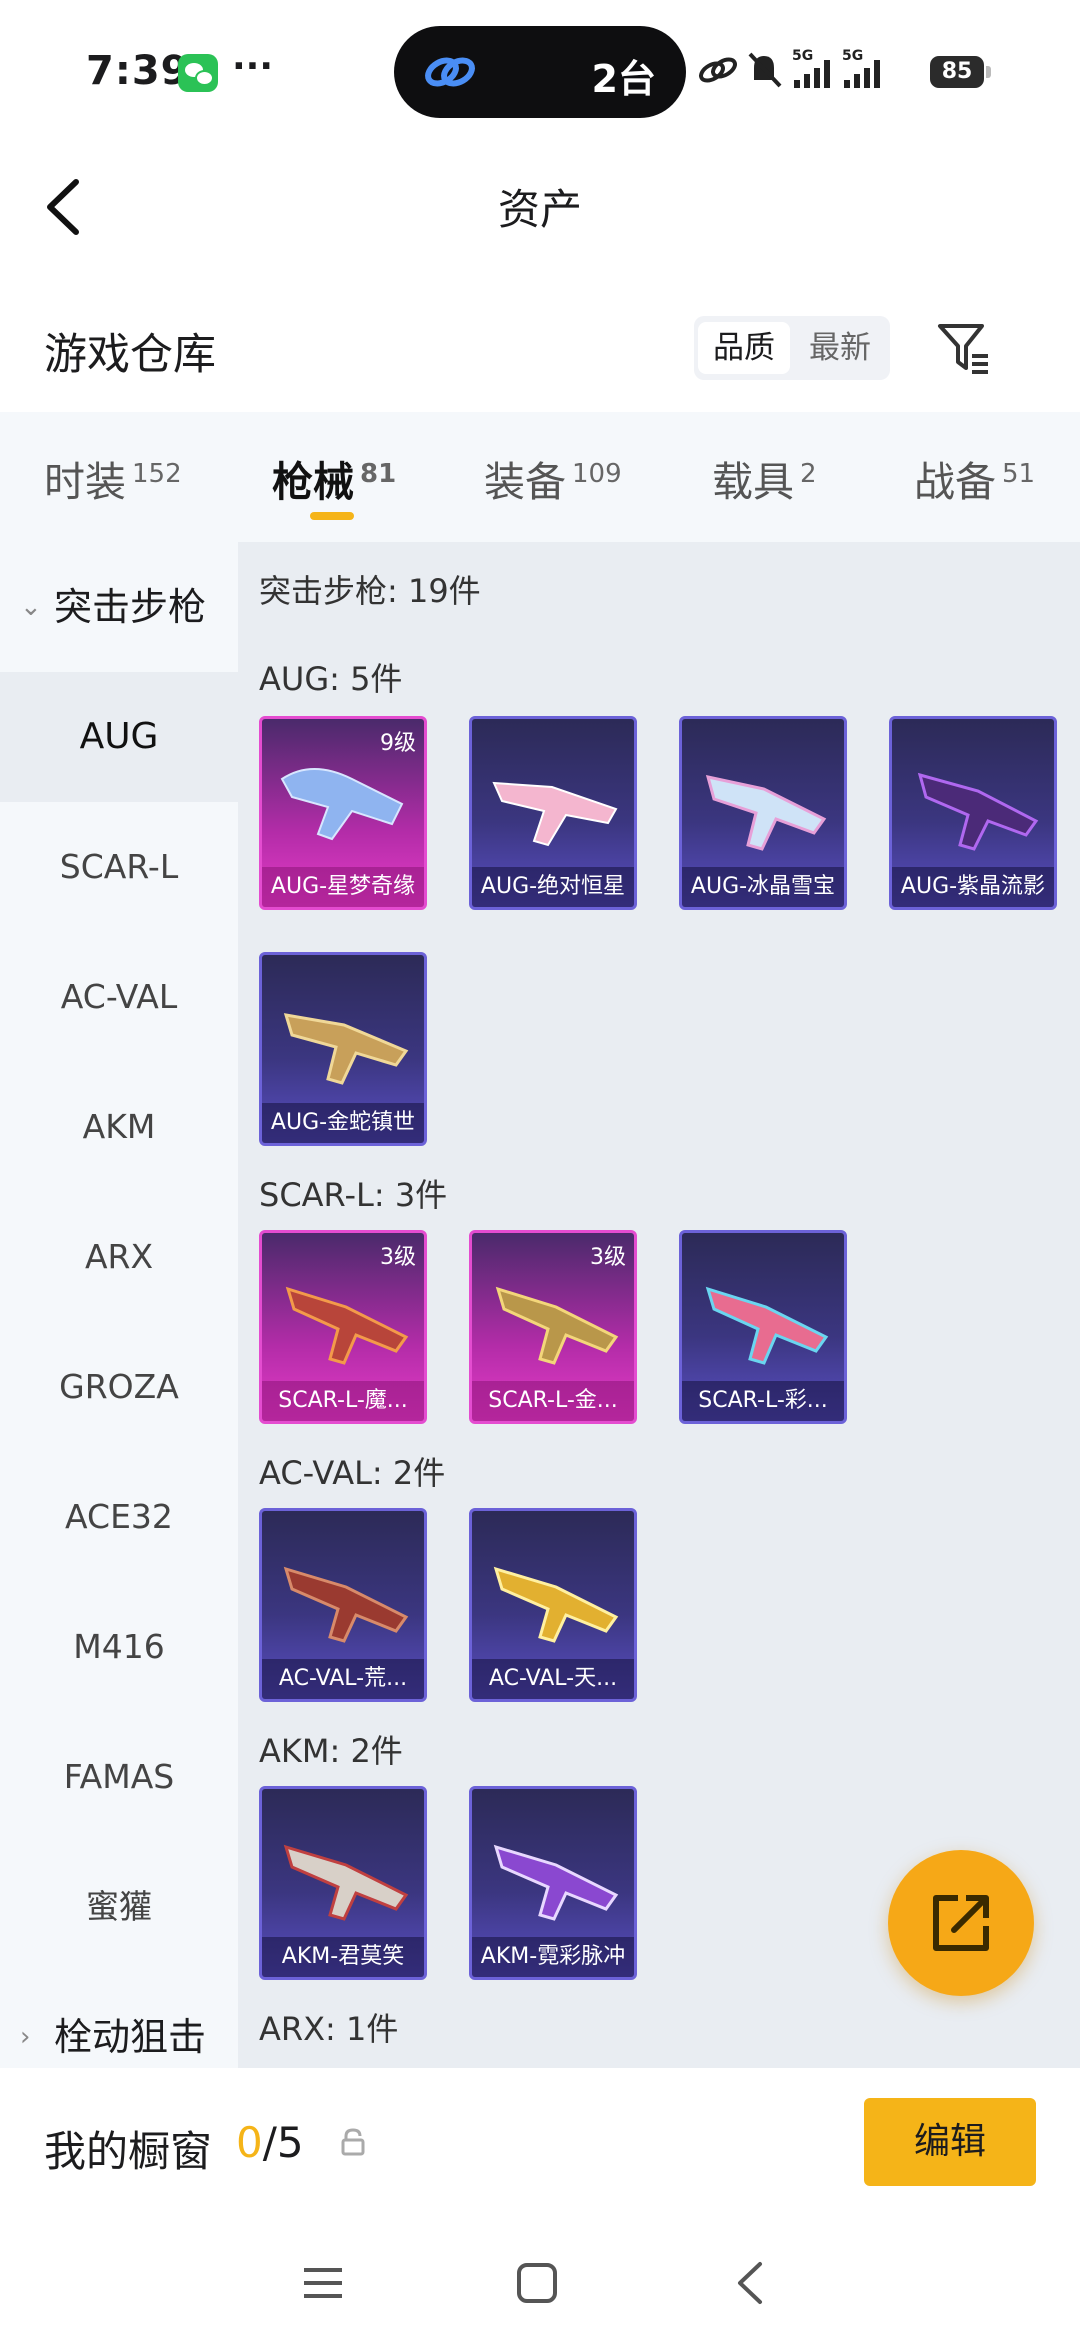 The width and height of the screenshot is (1080, 2347). I want to click on showcase-current: 0, so click(249, 2142).